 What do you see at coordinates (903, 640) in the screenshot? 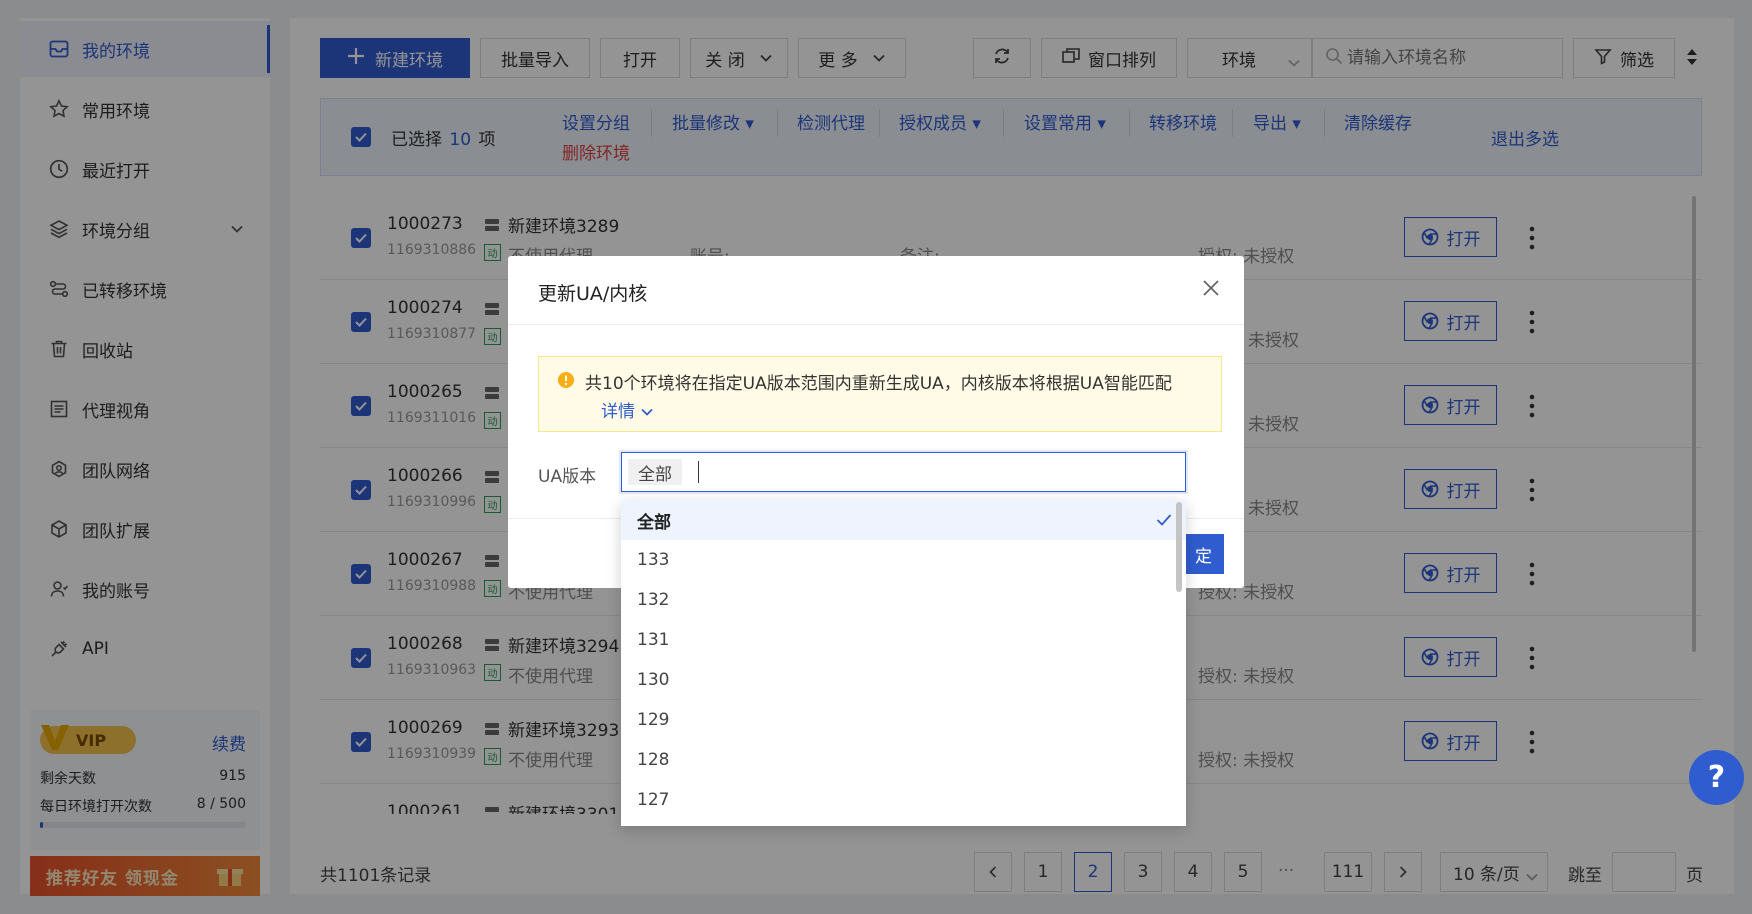
I see `dropdown-option: 131` at bounding box center [903, 640].